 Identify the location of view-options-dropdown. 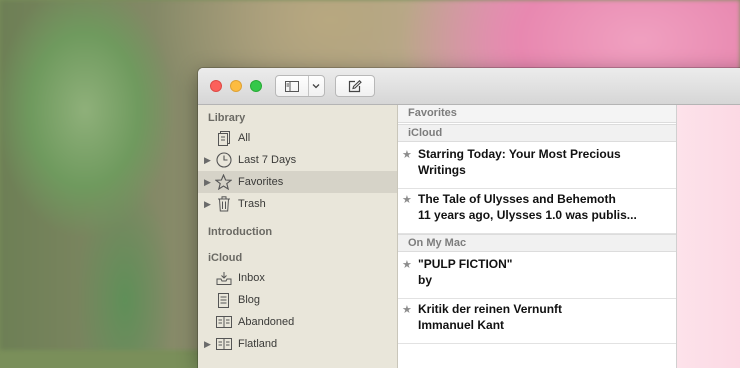
(316, 86).